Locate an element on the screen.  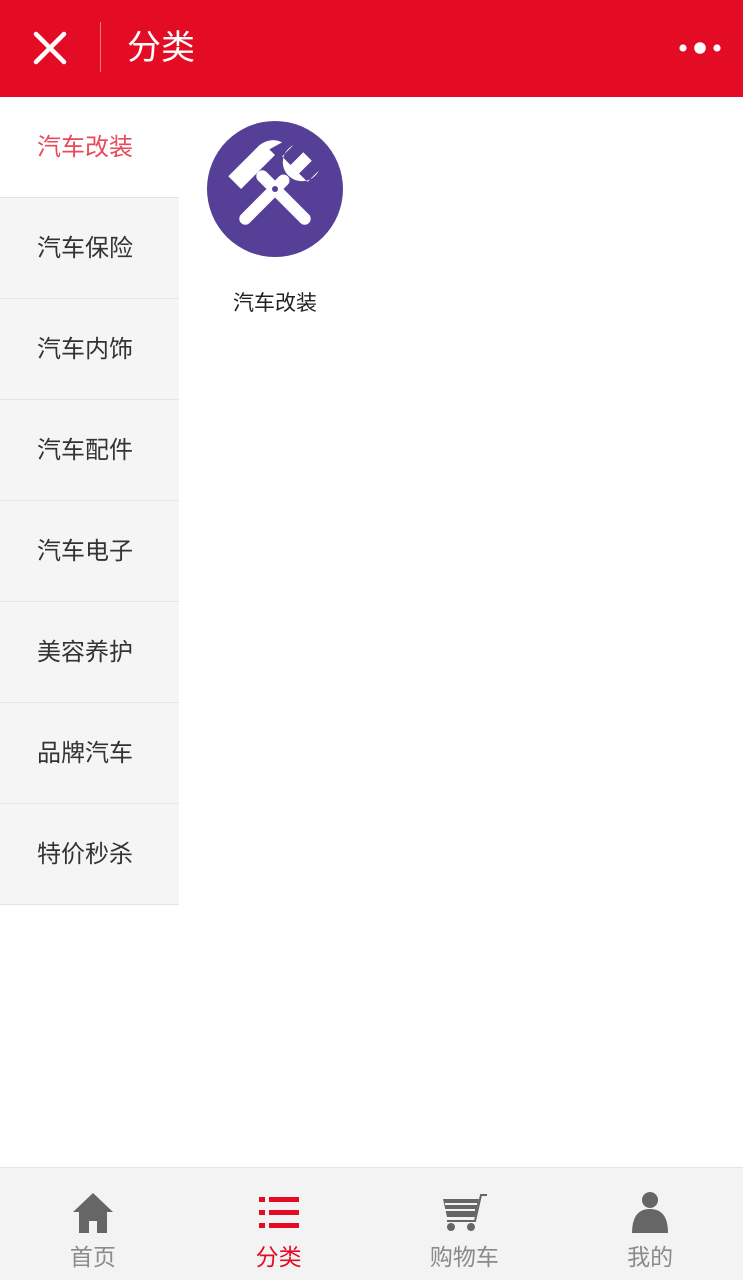
tab-category: 分类 is located at coordinates (279, 1224).